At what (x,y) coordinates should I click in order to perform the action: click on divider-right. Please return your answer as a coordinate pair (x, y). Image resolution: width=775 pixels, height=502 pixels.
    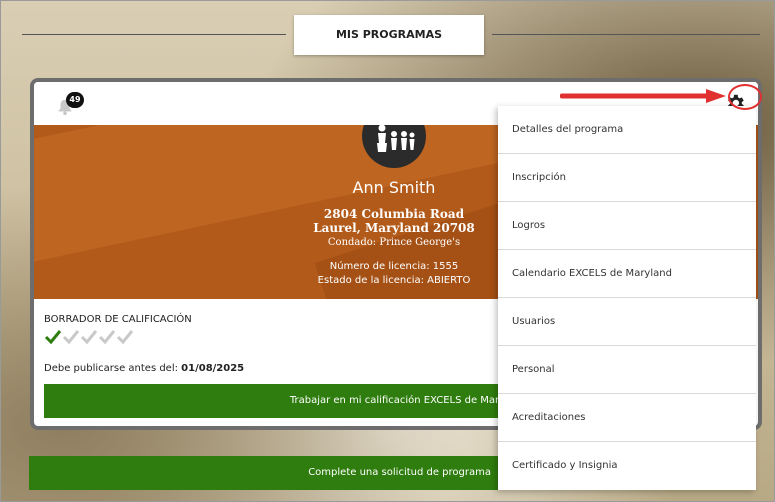
    Looking at the image, I should click on (626, 34).